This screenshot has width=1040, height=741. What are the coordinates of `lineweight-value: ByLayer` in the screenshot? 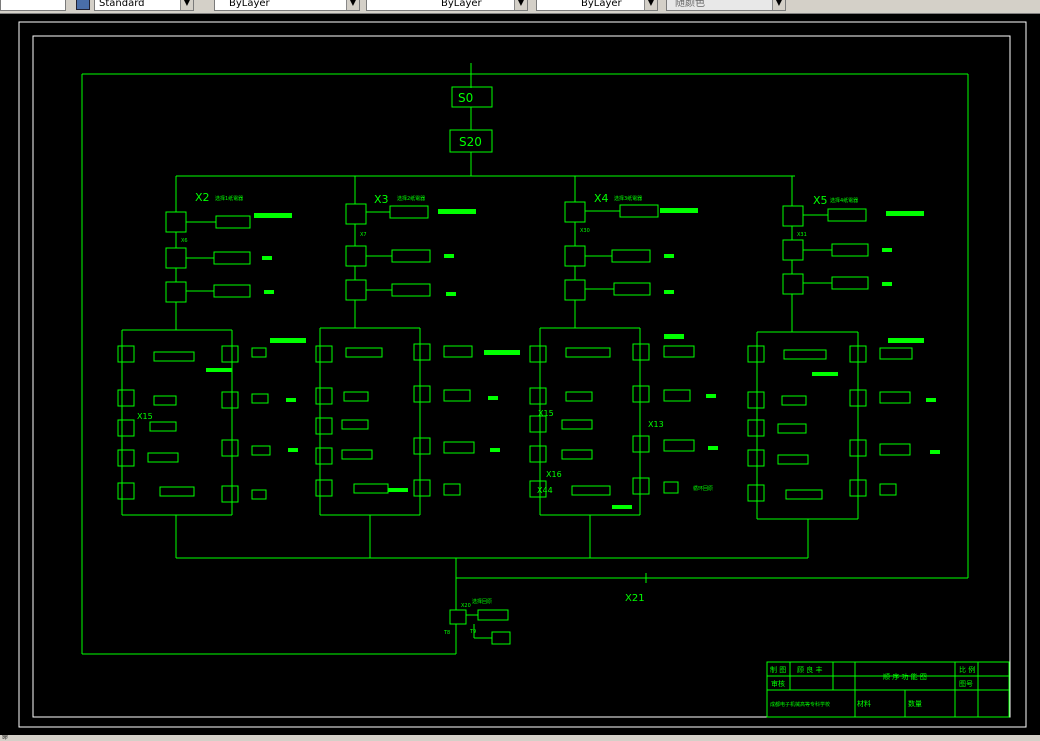 It's located at (601, 4).